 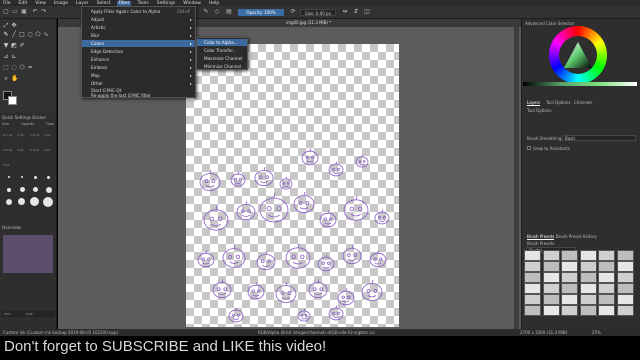 I want to click on menu-item-other: Other ▸, so click(x=138, y=83).